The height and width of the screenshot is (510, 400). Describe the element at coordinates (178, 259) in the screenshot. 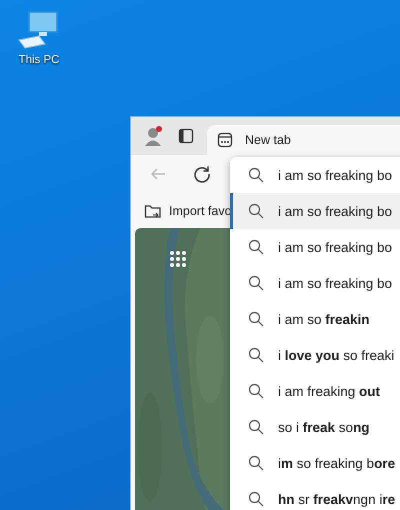

I see `app-launcher-icon` at that location.